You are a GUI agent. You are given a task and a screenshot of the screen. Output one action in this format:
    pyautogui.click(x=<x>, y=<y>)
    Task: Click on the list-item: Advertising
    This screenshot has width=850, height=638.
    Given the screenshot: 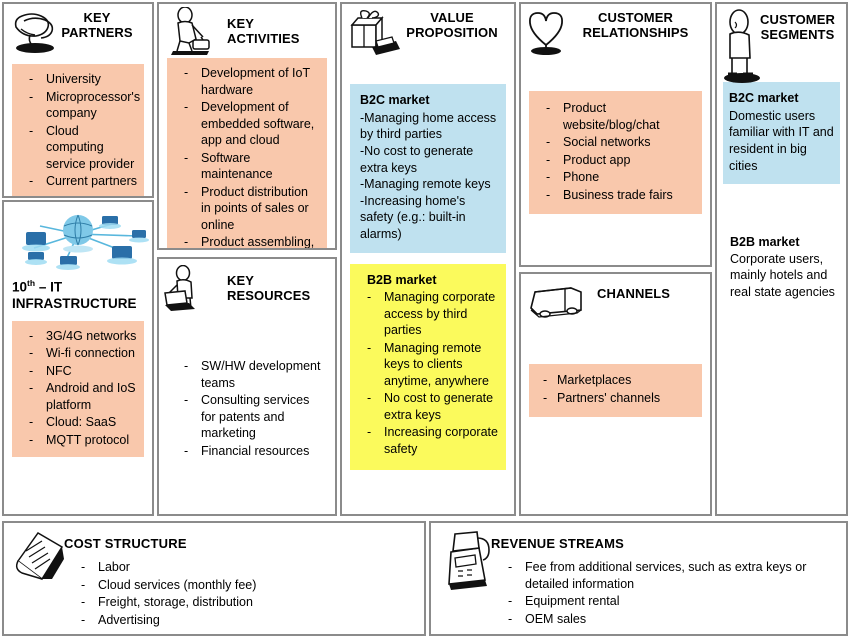 What is the action you would take?
    pyautogui.click(x=236, y=620)
    